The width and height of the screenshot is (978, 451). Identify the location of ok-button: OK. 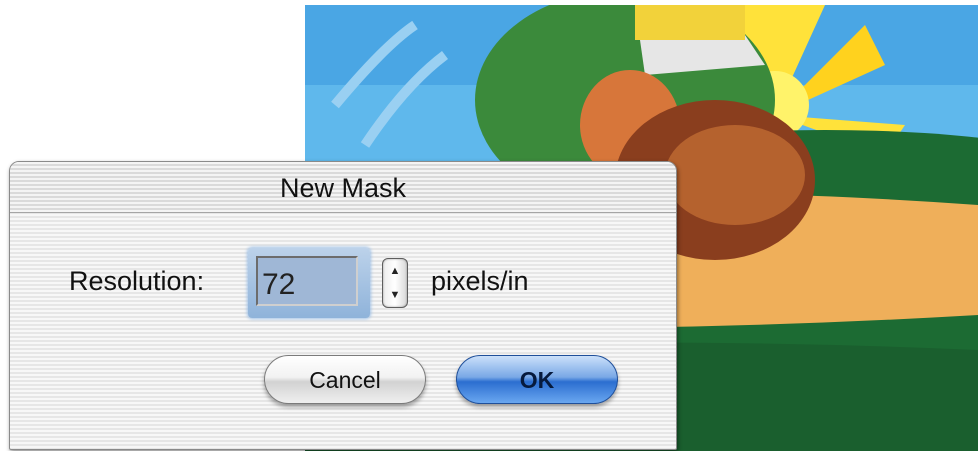
(537, 379).